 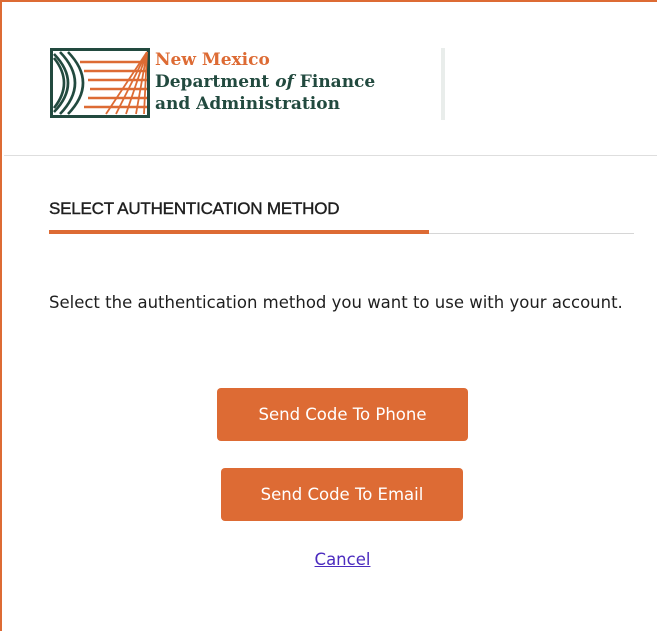 What do you see at coordinates (100, 83) in the screenshot?
I see `nm-dfa-sunrise-logo-icon` at bounding box center [100, 83].